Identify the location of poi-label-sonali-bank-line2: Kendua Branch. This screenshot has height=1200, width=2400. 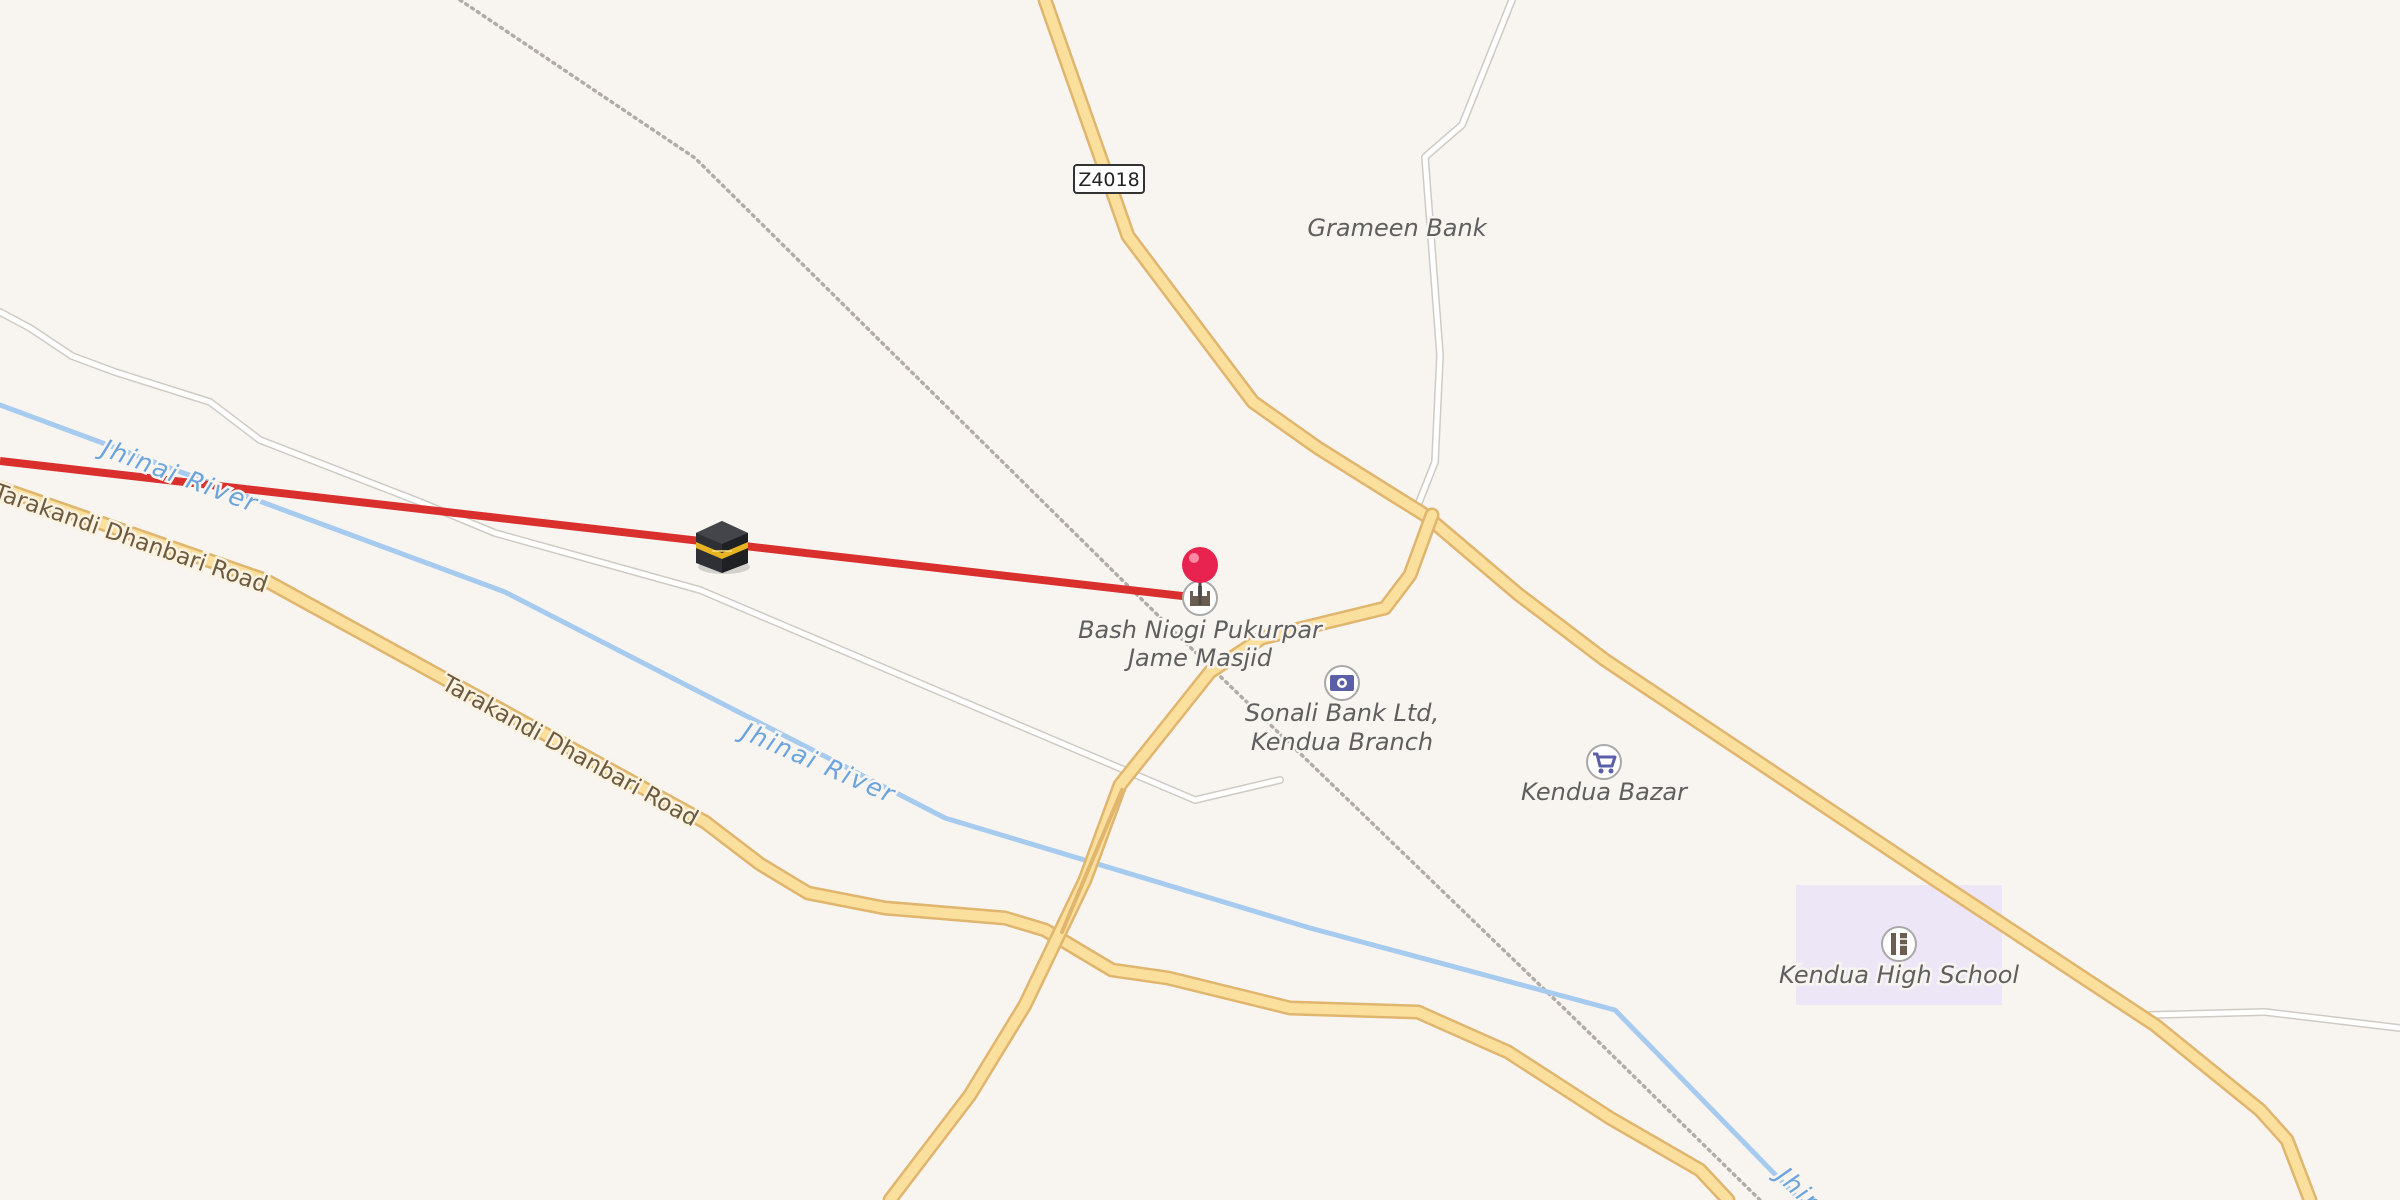
(1341, 742).